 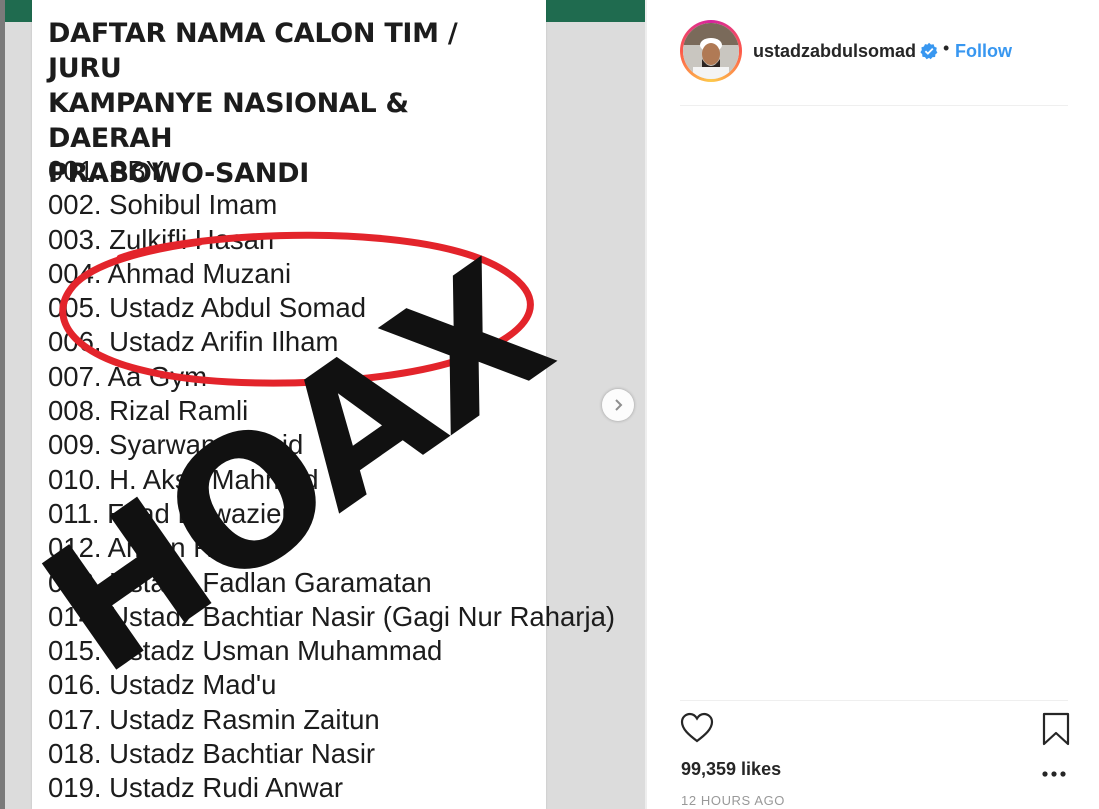 What do you see at coordinates (127, 376) in the screenshot?
I see `list-item: 007. Aa Gym` at bounding box center [127, 376].